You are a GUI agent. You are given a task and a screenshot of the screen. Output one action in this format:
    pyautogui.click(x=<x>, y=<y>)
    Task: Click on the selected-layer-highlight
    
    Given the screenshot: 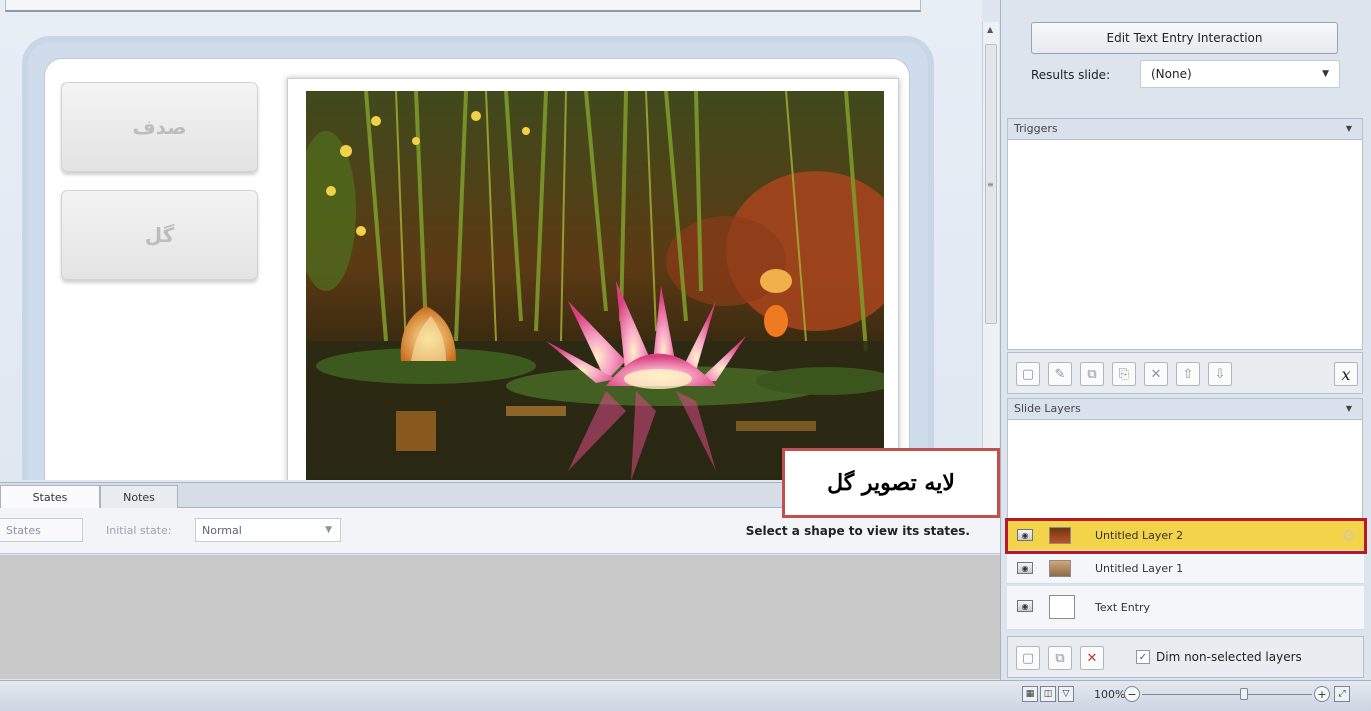 What is the action you would take?
    pyautogui.click(x=1186, y=536)
    